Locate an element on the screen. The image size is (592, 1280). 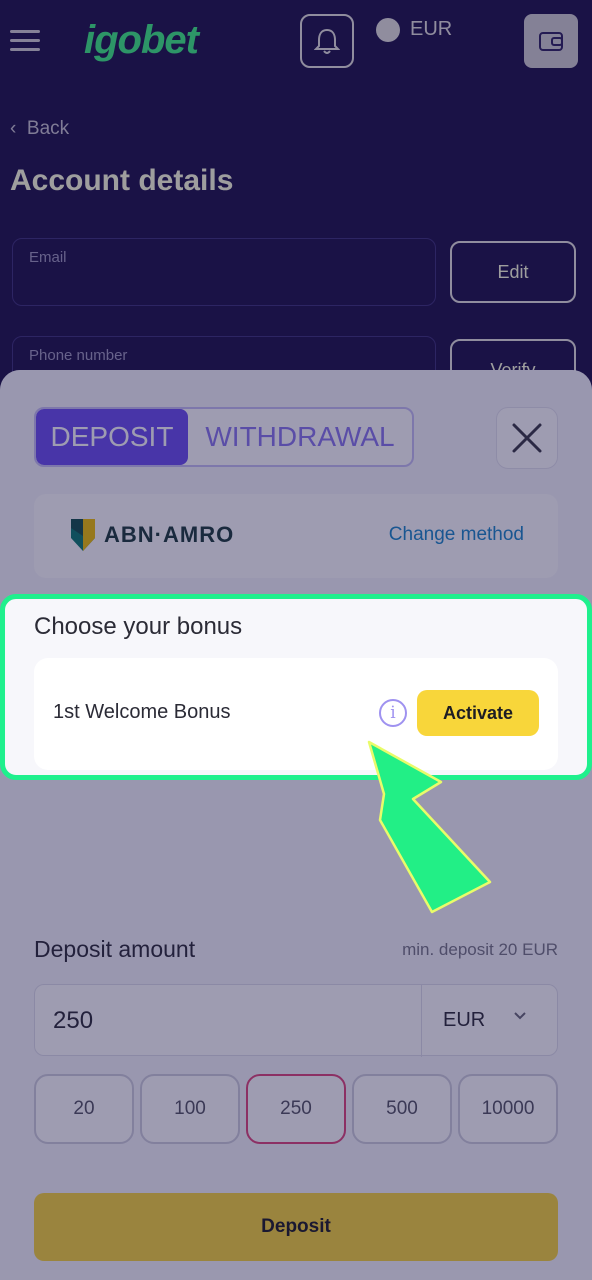
bonus-name: 1st Welcome Bonus is located at coordinates (142, 712).